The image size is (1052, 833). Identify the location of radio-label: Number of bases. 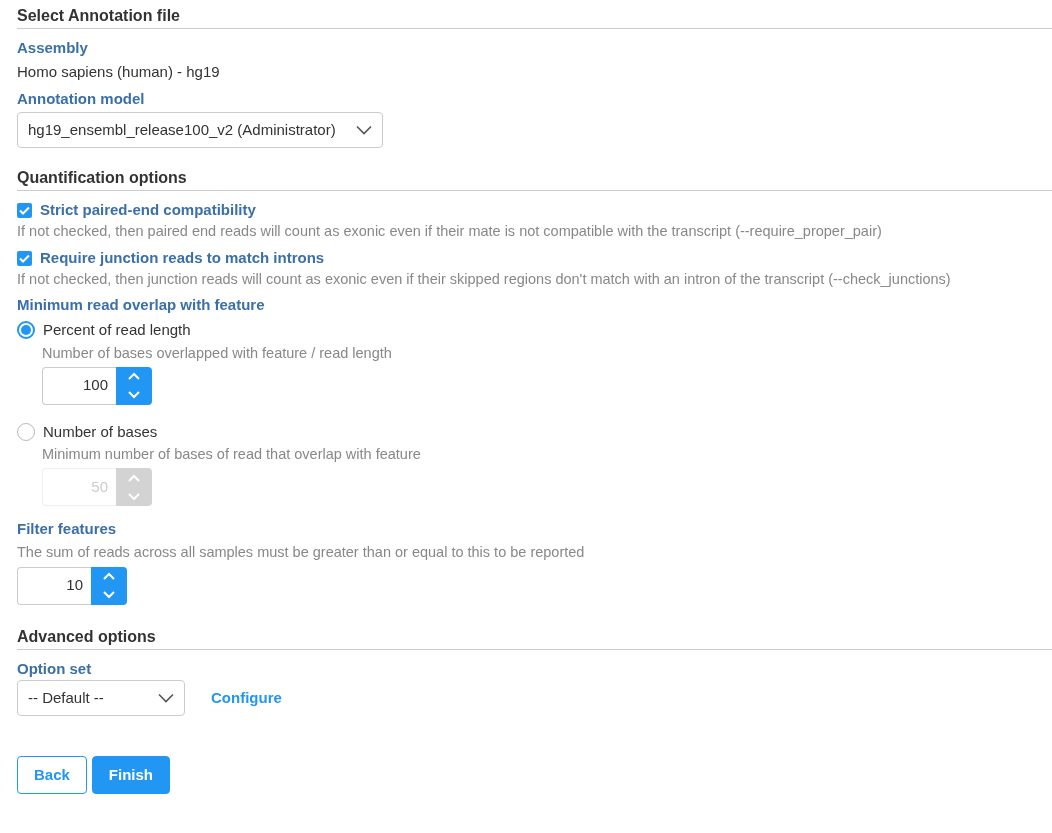
(100, 432).